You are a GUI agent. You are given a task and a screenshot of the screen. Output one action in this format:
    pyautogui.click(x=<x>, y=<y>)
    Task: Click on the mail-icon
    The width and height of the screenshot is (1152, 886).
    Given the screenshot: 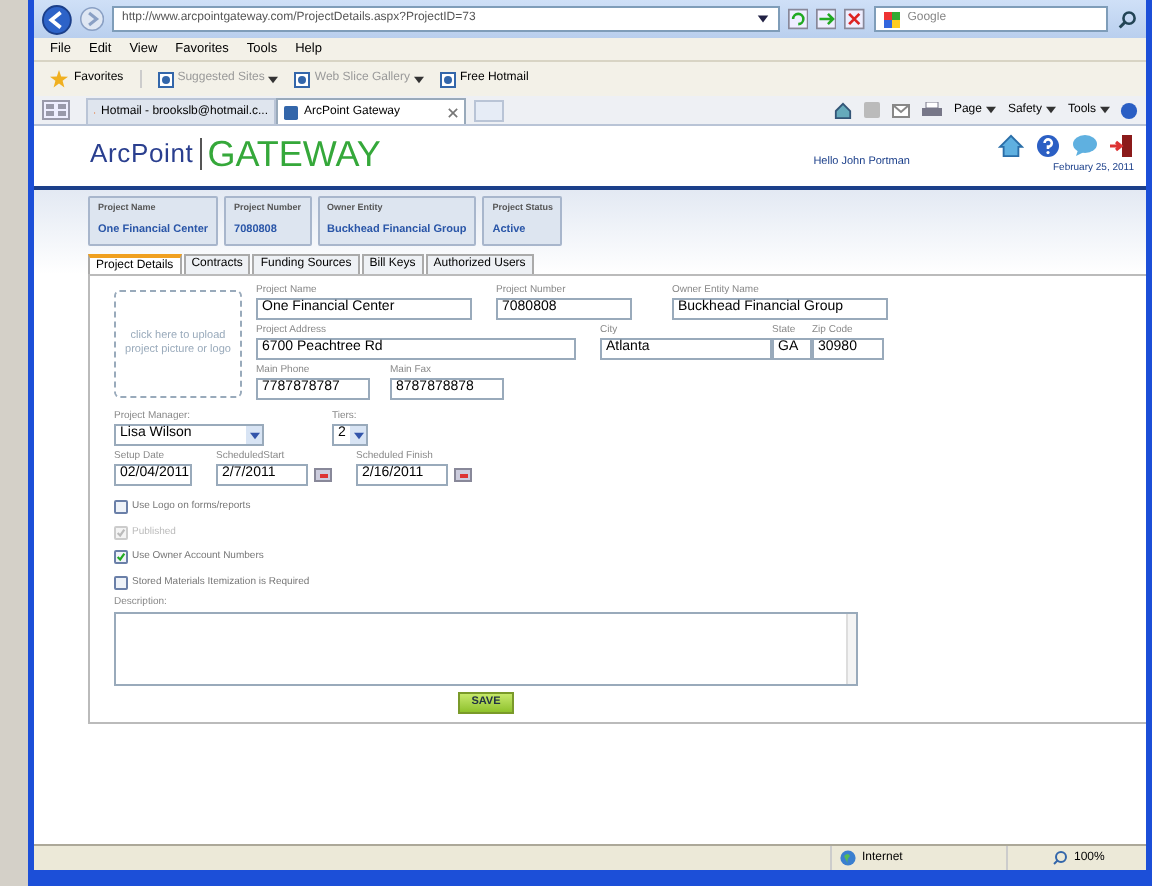 What is the action you would take?
    pyautogui.click(x=900, y=110)
    